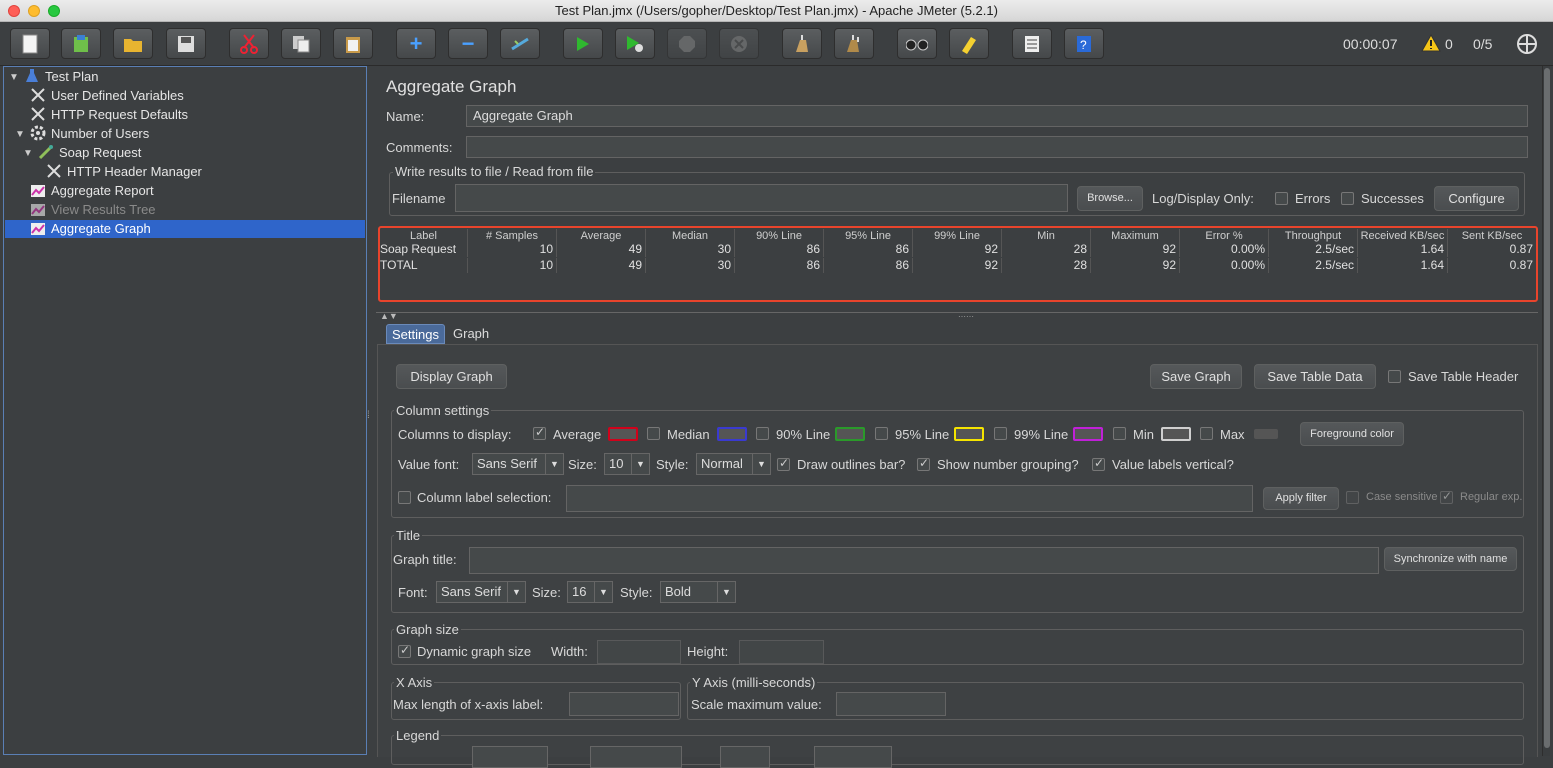  What do you see at coordinates (1431, 43) in the screenshot?
I see `warning-icon` at bounding box center [1431, 43].